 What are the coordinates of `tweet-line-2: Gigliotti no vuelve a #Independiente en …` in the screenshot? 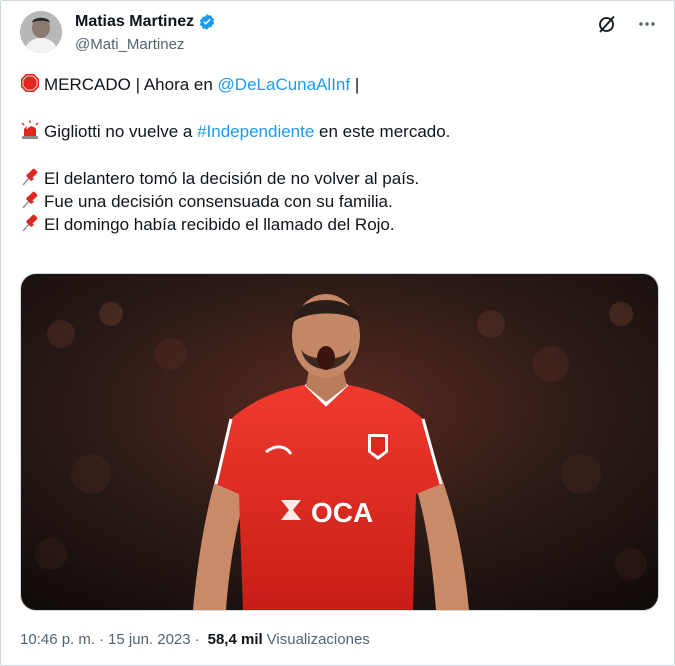 It's located at (340, 131).